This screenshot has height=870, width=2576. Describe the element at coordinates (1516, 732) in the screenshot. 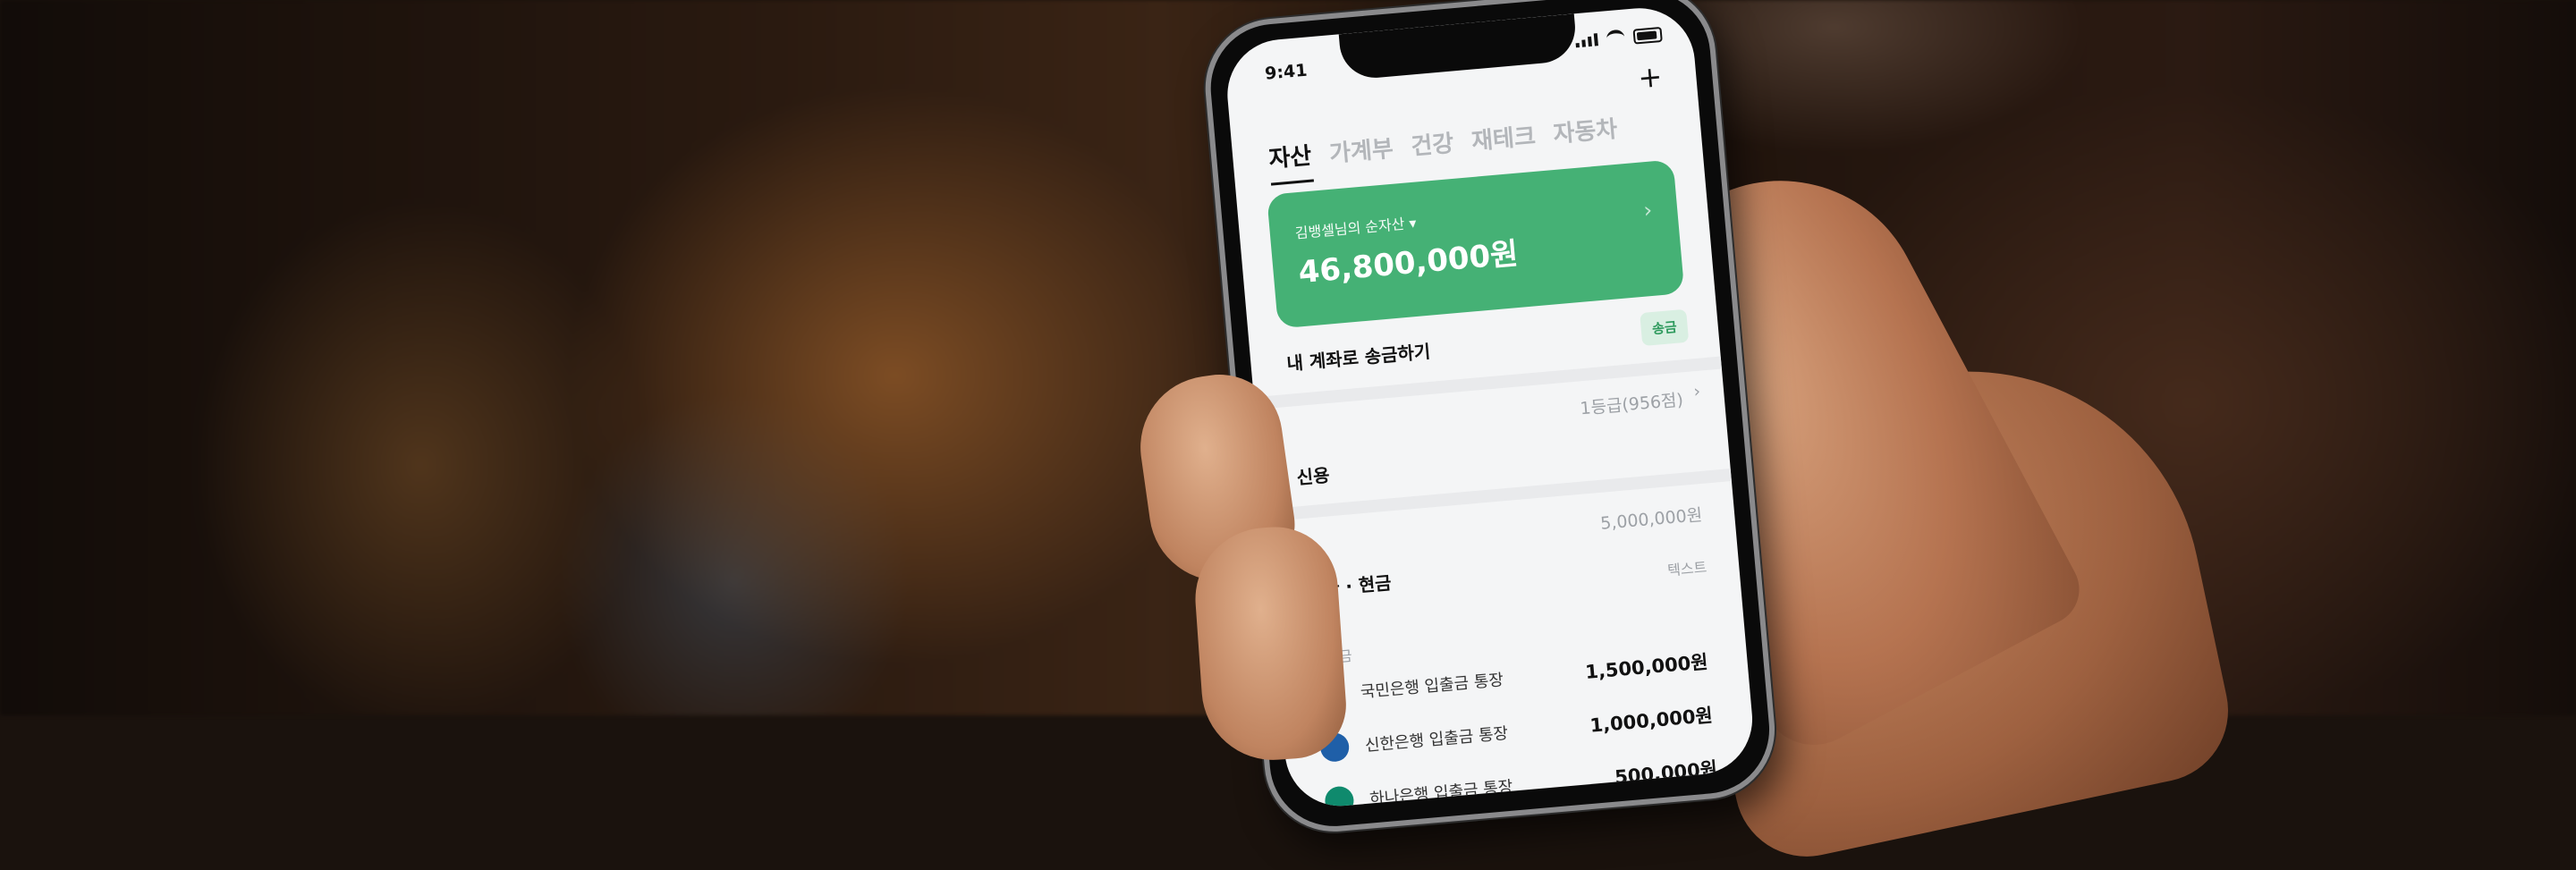

I see `account-row: 신한은행 입출금 통장 1,000,000원` at that location.